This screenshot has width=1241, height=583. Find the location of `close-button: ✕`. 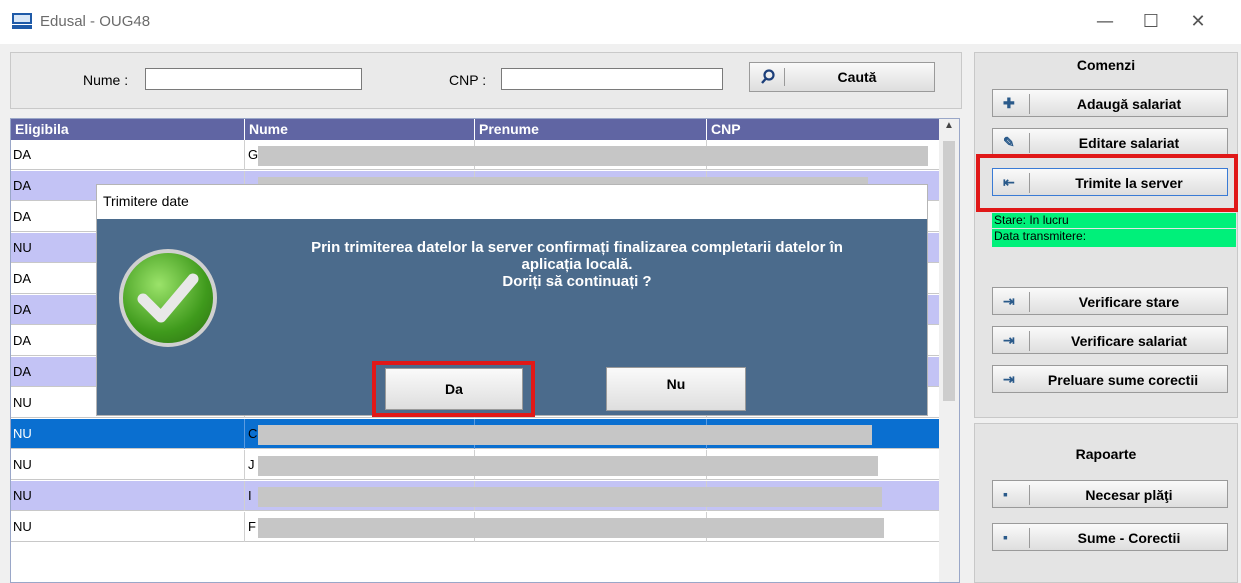

close-button: ✕ is located at coordinates (1198, 22).